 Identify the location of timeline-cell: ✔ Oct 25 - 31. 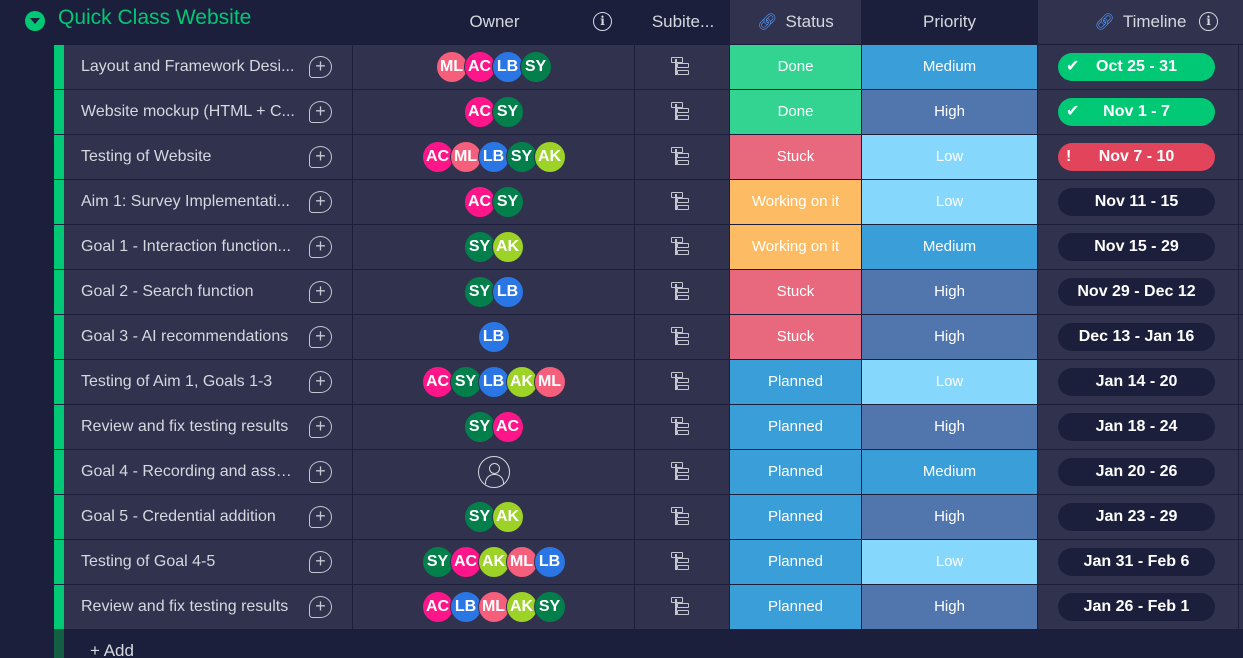
(1138, 67).